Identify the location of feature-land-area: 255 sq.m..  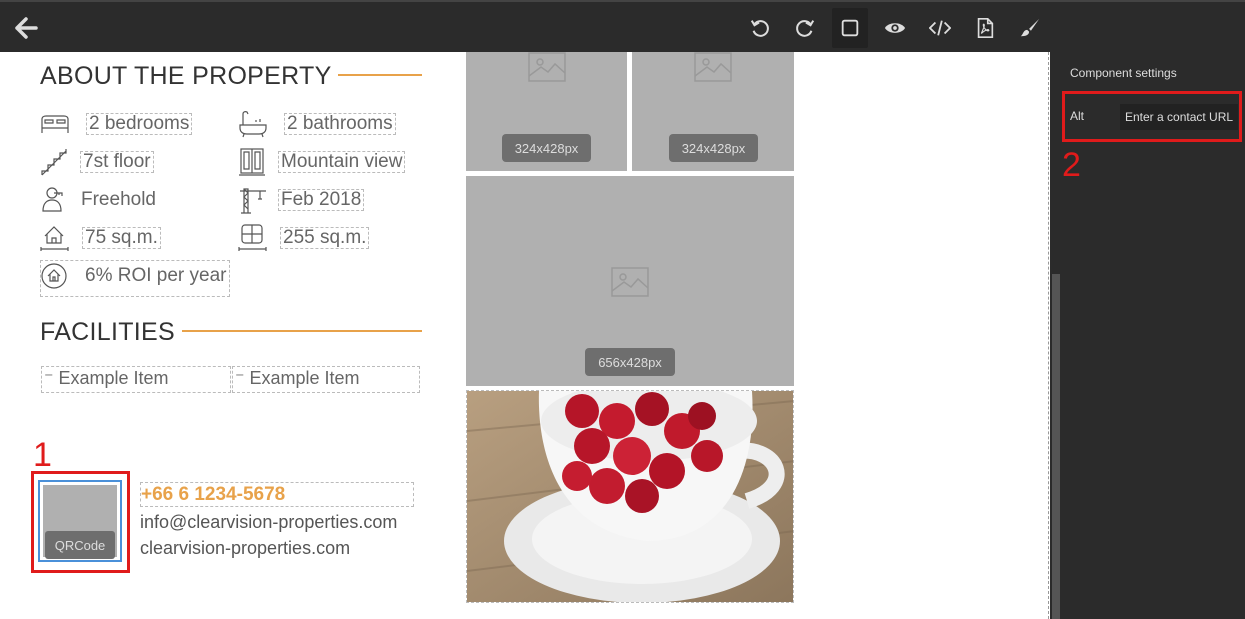
(304, 238).